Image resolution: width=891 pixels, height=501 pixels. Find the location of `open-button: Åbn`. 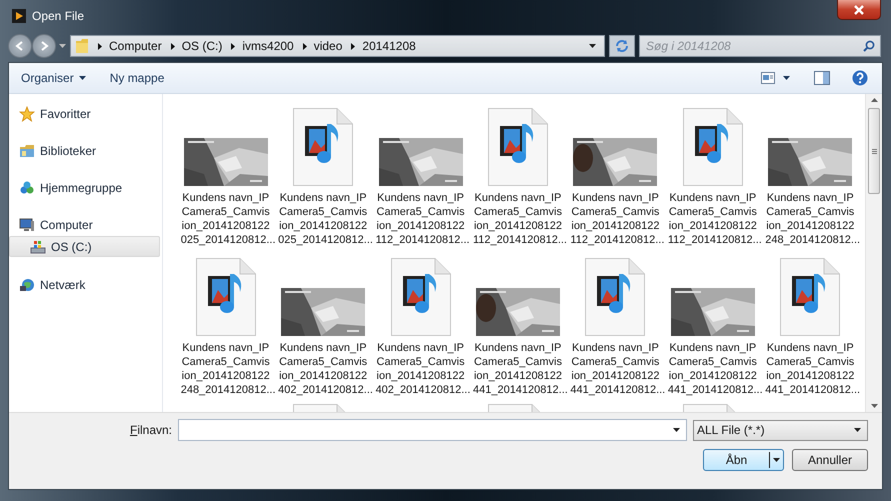

open-button: Åbn is located at coordinates (743, 460).